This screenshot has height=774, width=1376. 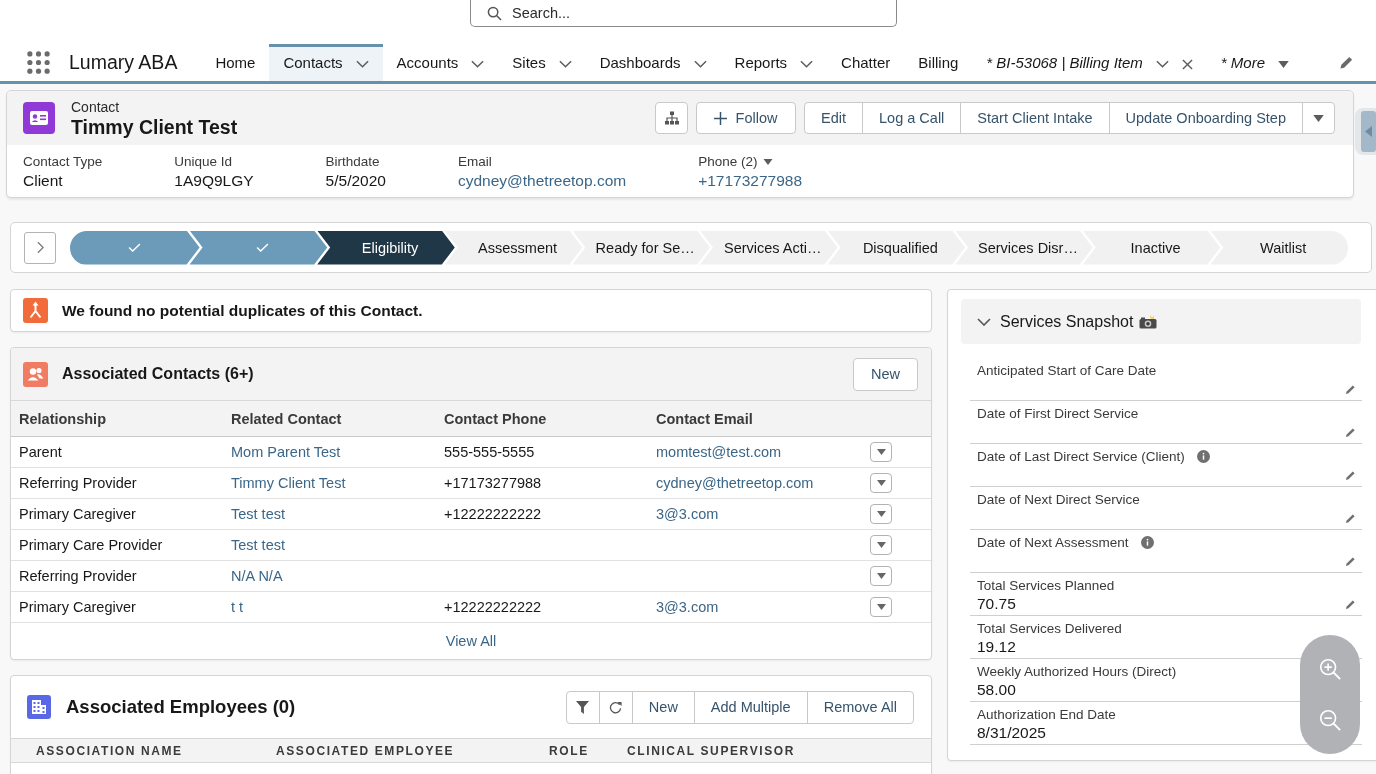 What do you see at coordinates (720, 118) in the screenshot?
I see `plus-icon` at bounding box center [720, 118].